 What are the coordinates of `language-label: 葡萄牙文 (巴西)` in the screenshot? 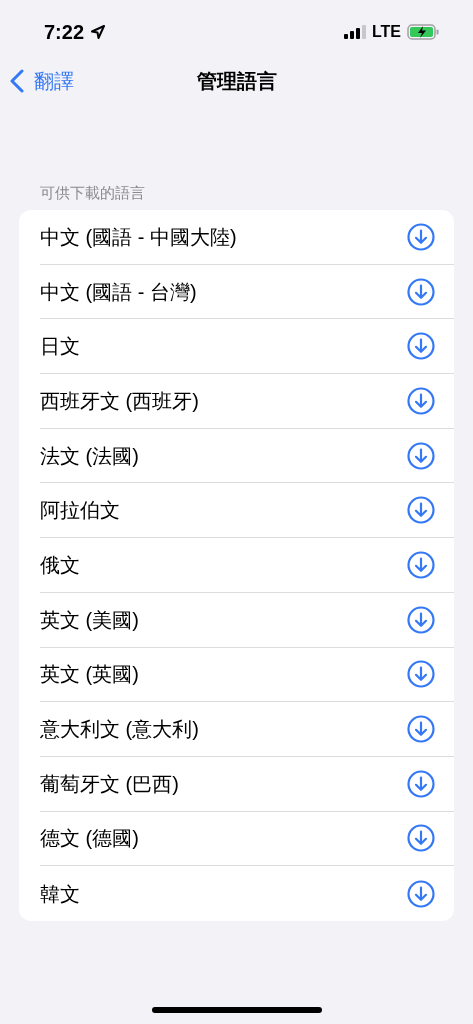 It's located at (110, 784).